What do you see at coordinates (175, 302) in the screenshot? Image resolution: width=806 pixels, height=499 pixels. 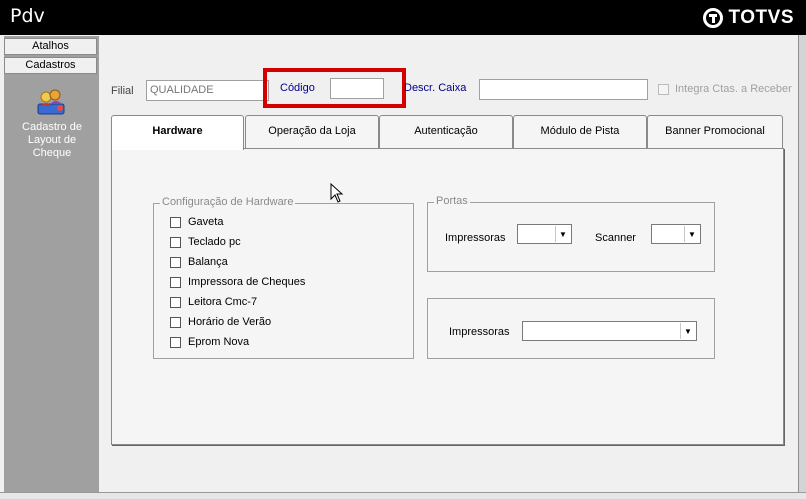 I see `leitora-cmc7-checkbox` at bounding box center [175, 302].